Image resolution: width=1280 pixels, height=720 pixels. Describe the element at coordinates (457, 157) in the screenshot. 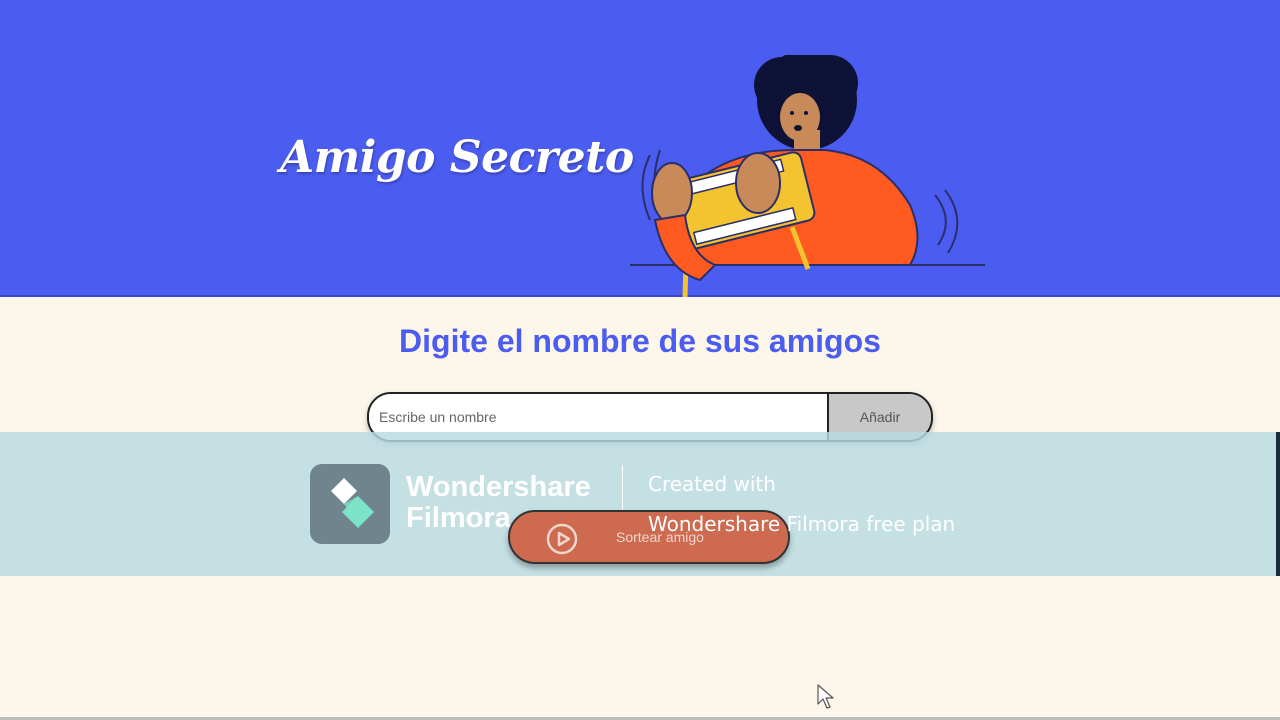

I see `app-title: Amigo Secreto` at that location.